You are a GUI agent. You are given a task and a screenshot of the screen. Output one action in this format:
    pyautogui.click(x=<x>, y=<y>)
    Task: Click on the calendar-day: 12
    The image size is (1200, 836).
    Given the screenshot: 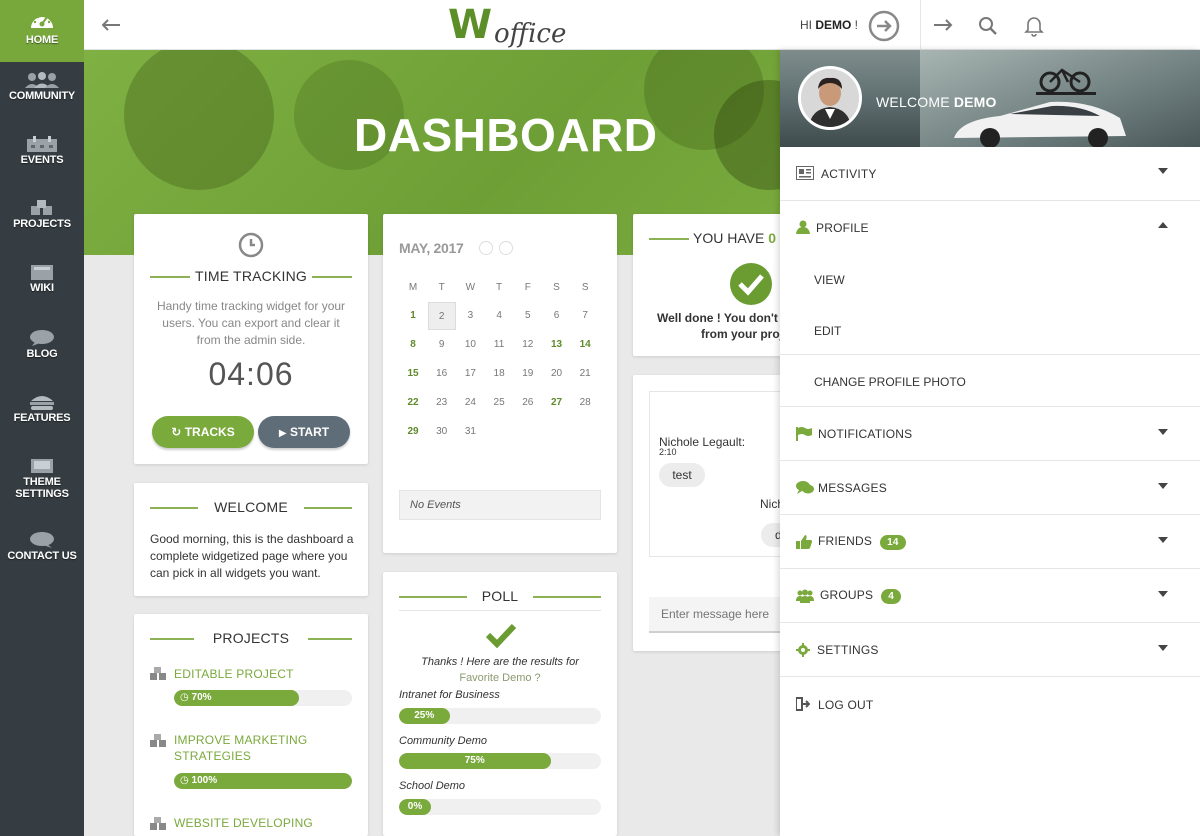 What is the action you would take?
    pyautogui.click(x=528, y=345)
    